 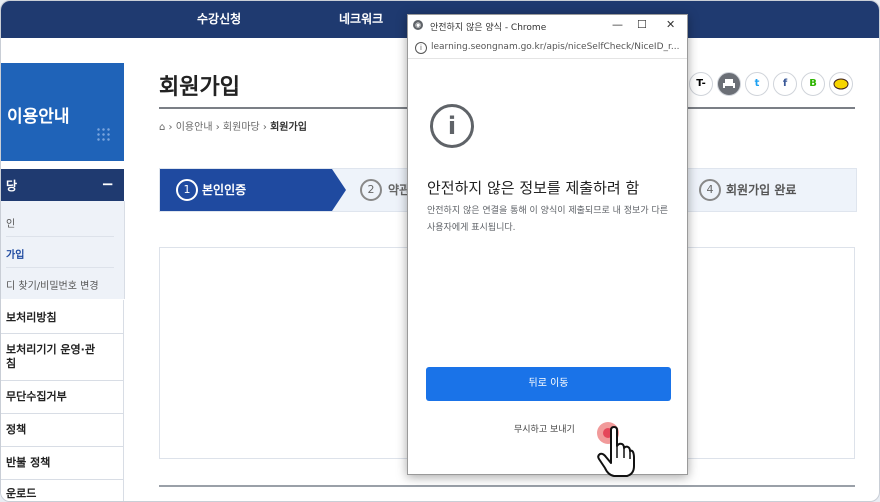 I want to click on step-number: 2, so click(x=371, y=190).